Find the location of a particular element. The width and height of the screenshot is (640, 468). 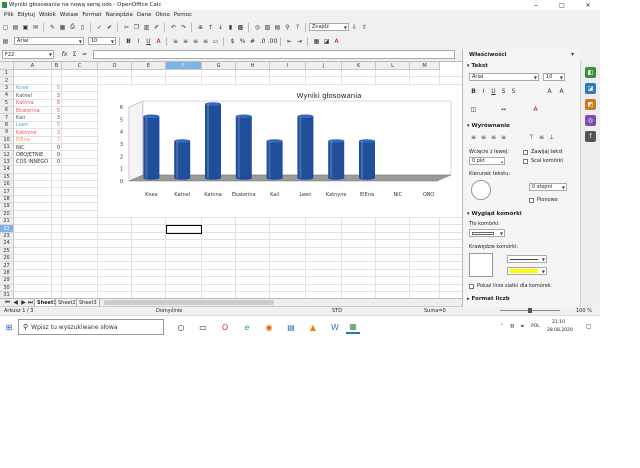

sidebar-menu-icon: ▾ is located at coordinates (572, 54).